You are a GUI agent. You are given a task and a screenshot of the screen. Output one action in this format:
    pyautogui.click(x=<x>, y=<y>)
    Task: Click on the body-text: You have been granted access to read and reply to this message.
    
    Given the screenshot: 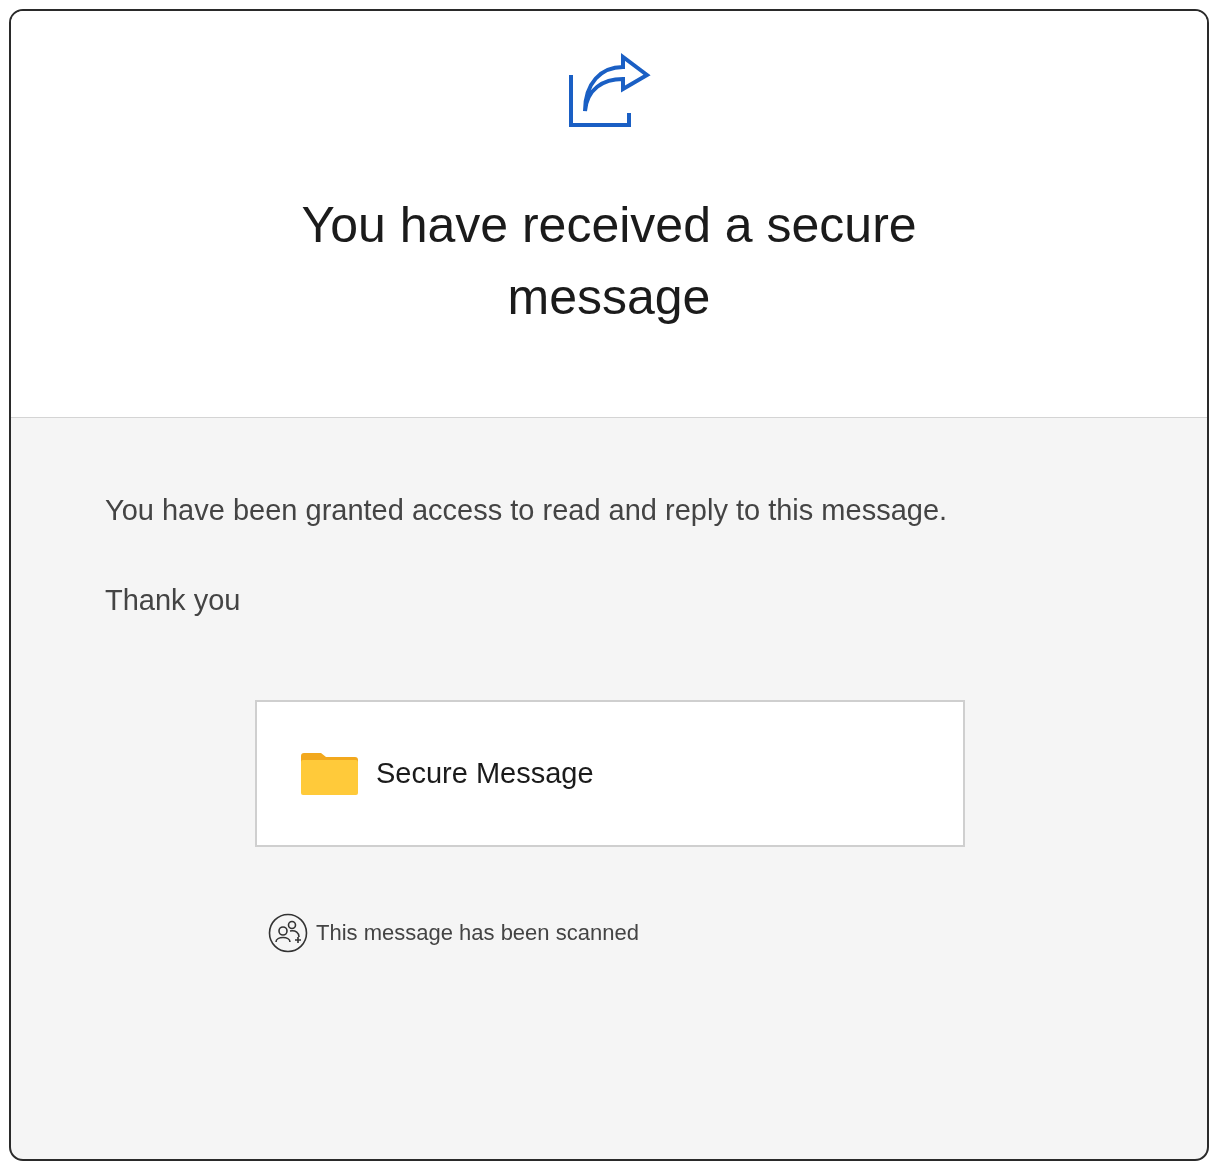 What is the action you would take?
    pyautogui.click(x=527, y=510)
    